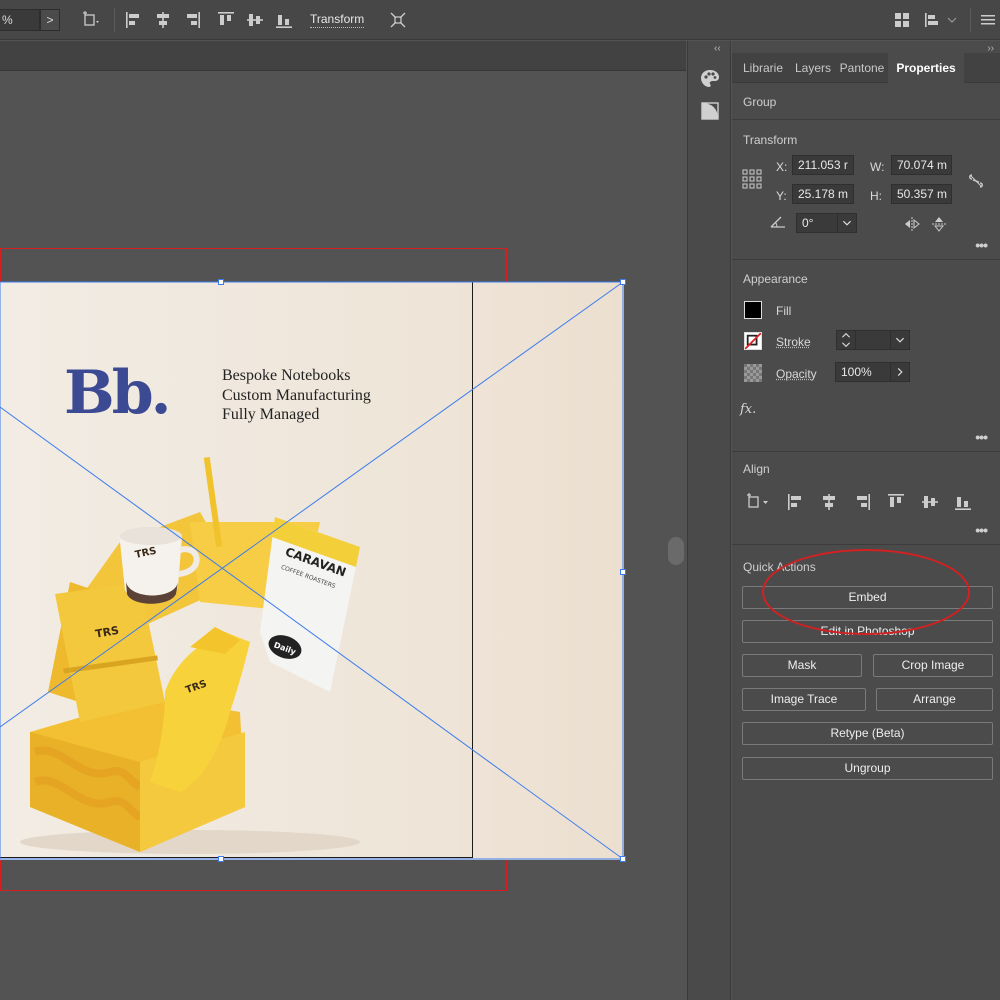  I want to click on arrange-documents-icon, so click(902, 20).